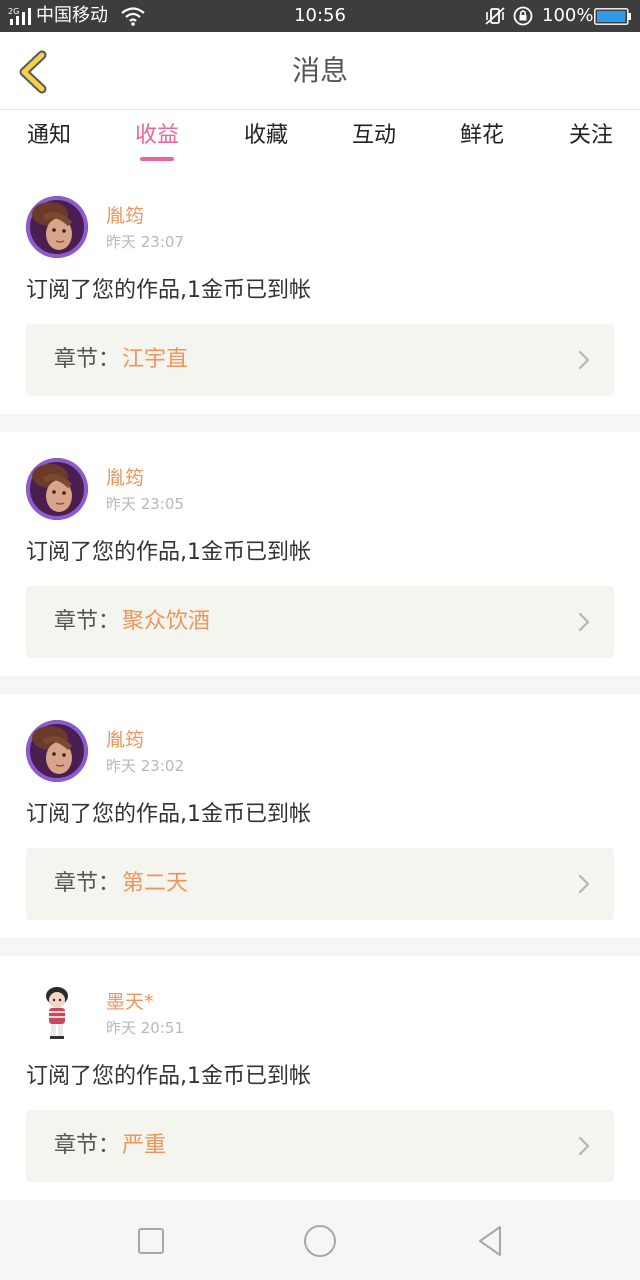  Describe the element at coordinates (155, 359) in the screenshot. I see `chapter-name: 江宇直` at that location.